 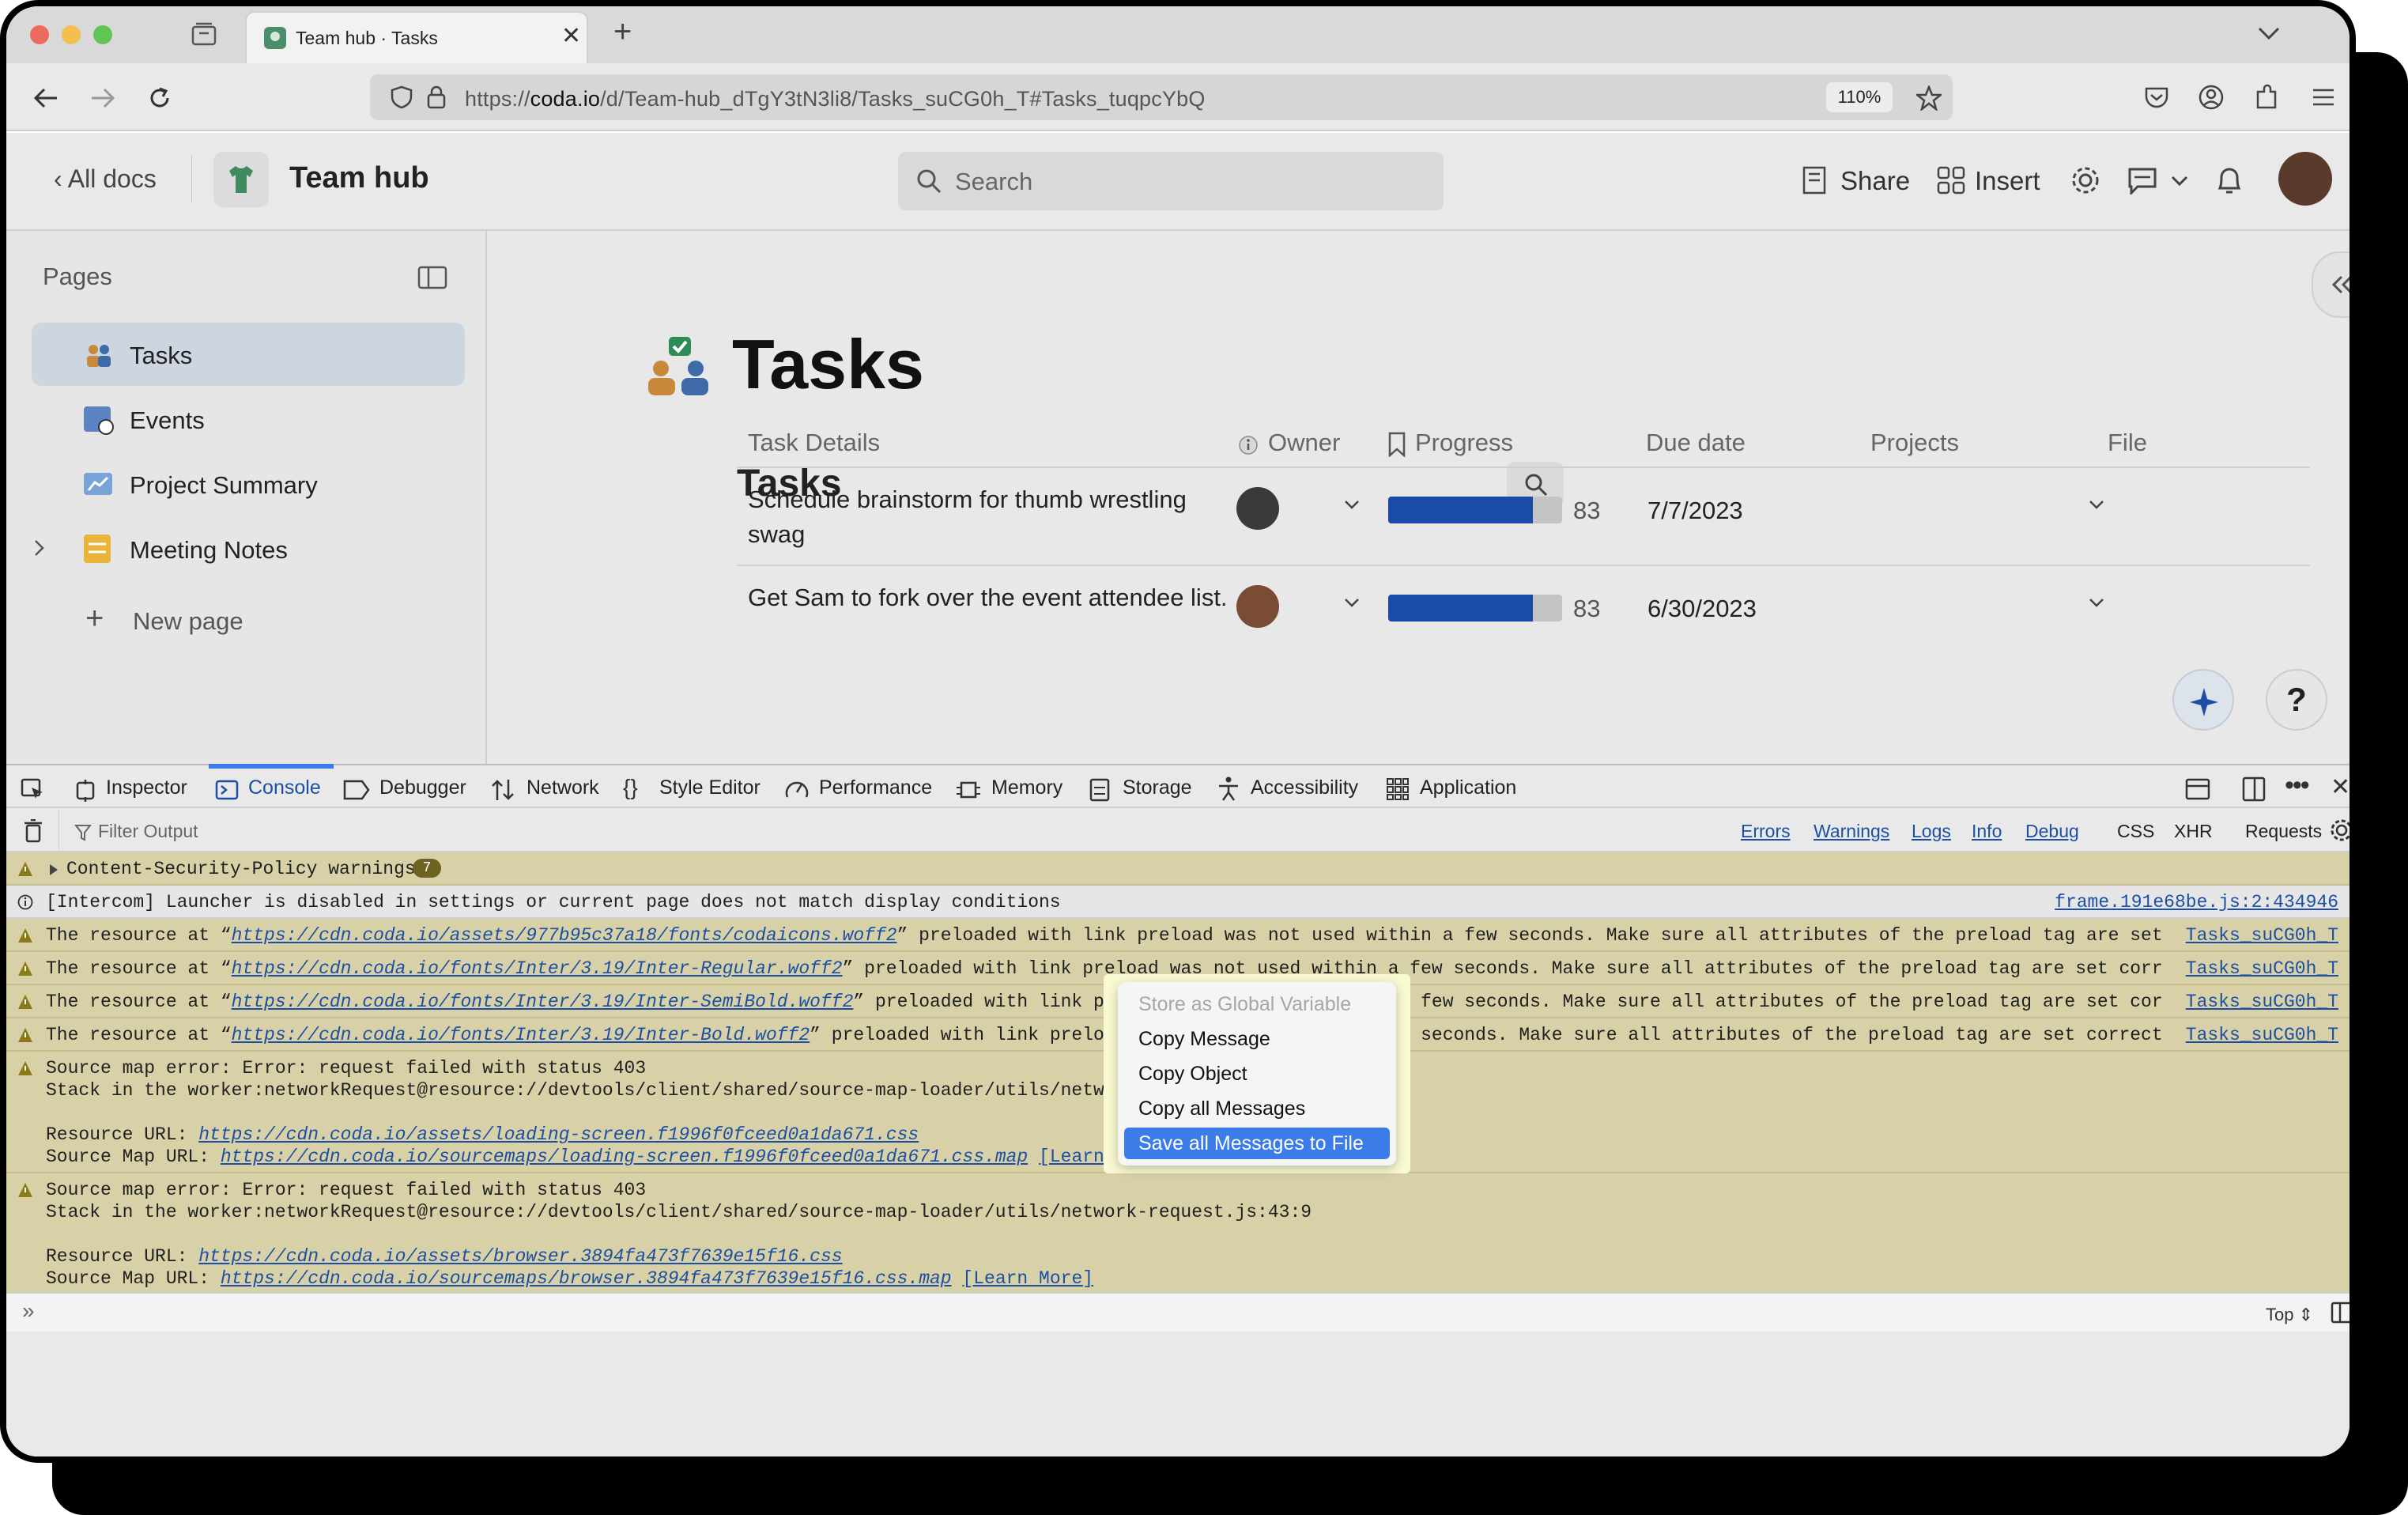 What do you see at coordinates (2211, 97) in the screenshot?
I see `account-icon` at bounding box center [2211, 97].